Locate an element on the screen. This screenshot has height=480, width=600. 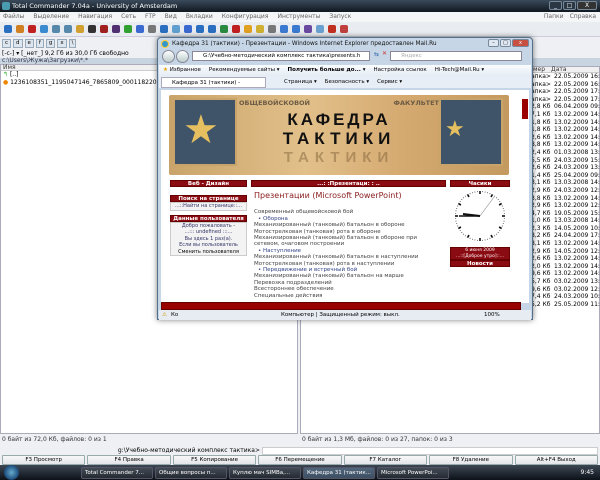
column-size-header: мер is located at coordinates (539, 70).